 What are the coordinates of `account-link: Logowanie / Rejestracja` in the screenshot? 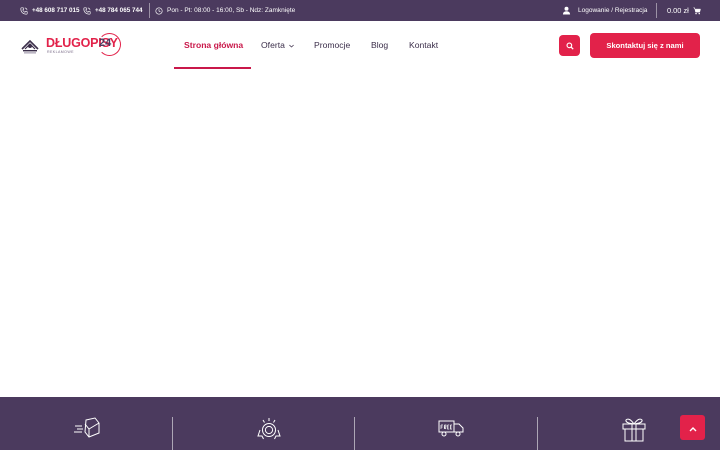 It's located at (604, 10).